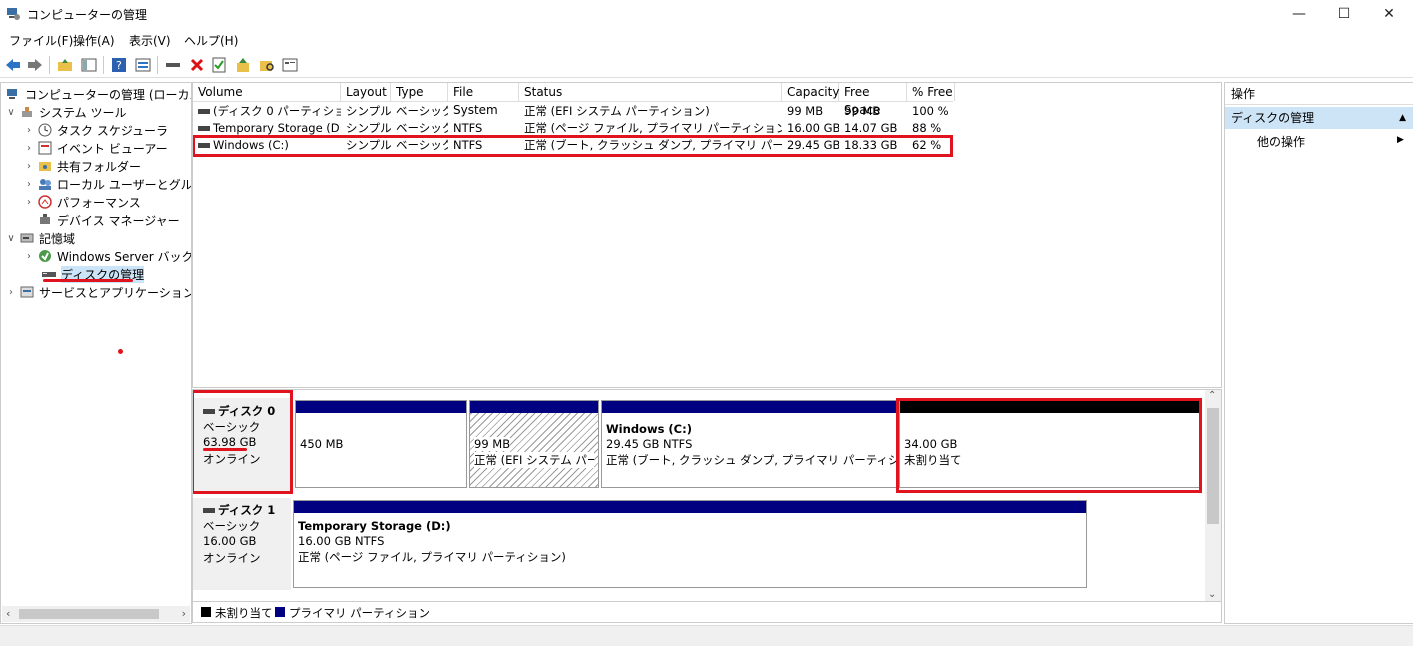 The height and width of the screenshot is (646, 1413). I want to click on scroll-left-icon: ‹, so click(8, 613).